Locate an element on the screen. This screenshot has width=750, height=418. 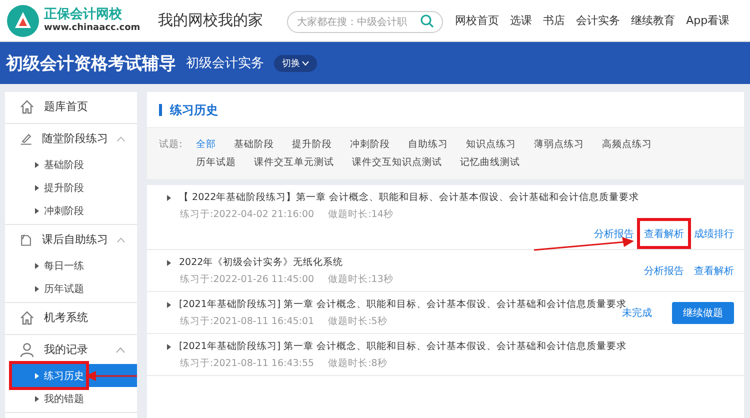
subject-name: 初级会计实务 is located at coordinates (225, 63).